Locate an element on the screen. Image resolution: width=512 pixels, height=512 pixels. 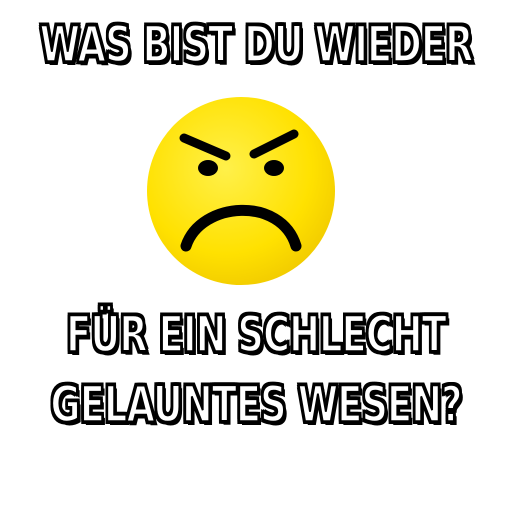
face-circle is located at coordinates (241, 191).